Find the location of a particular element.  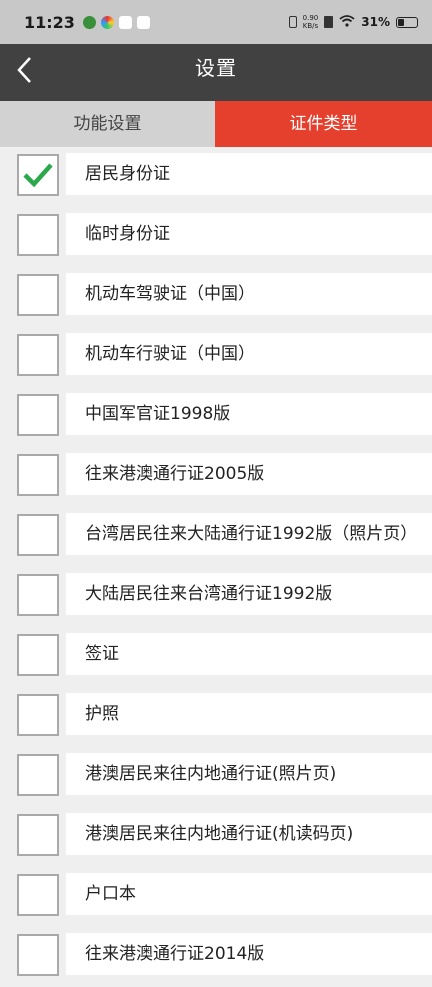

id-type-row: 签证 is located at coordinates (216, 657).